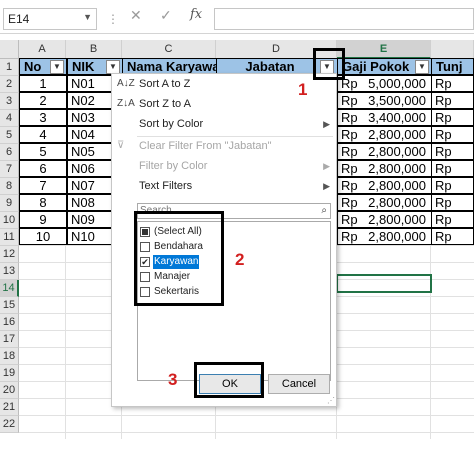  Describe the element at coordinates (9, 135) in the screenshot. I see `row-header-5: 5` at that location.